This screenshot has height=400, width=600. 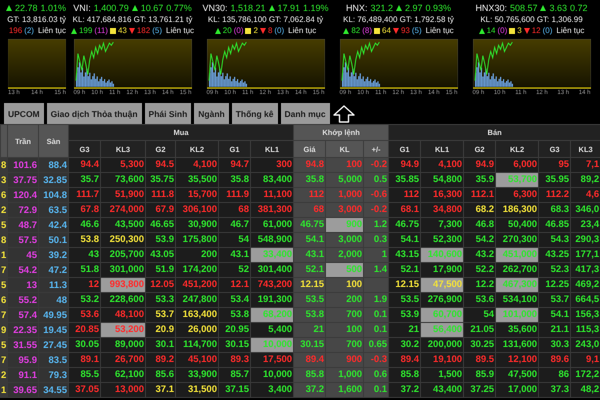 What do you see at coordinates (289, 8) in the screenshot?
I see `index-change: 17.91` at bounding box center [289, 8].